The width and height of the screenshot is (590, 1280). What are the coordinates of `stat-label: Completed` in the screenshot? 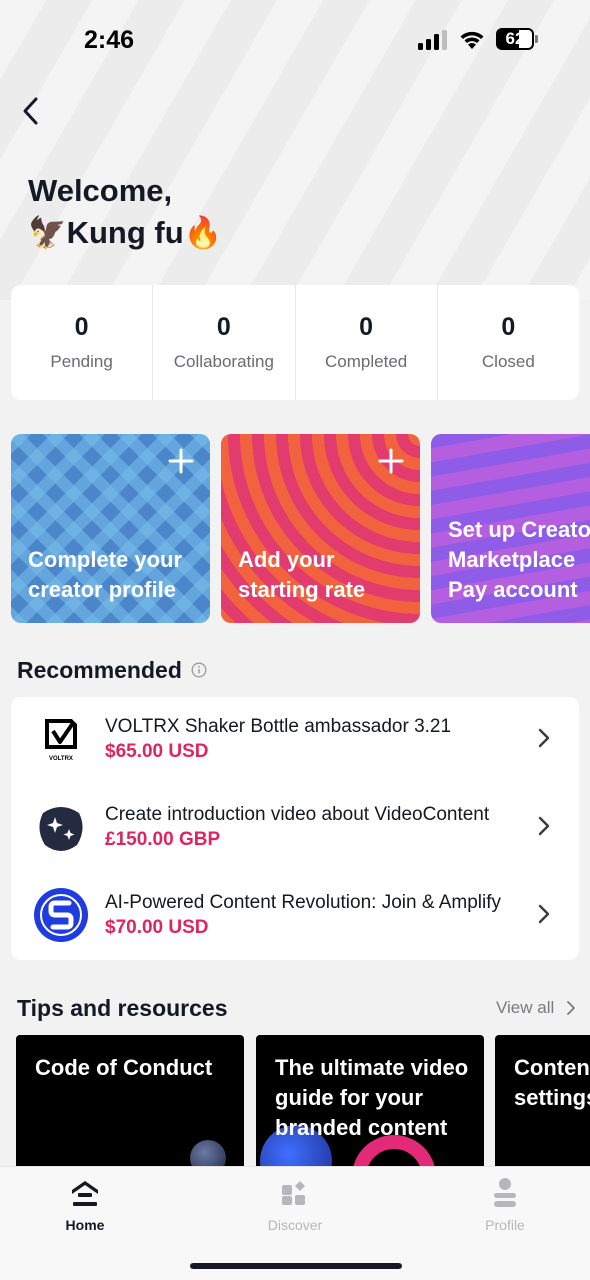 It's located at (366, 361).